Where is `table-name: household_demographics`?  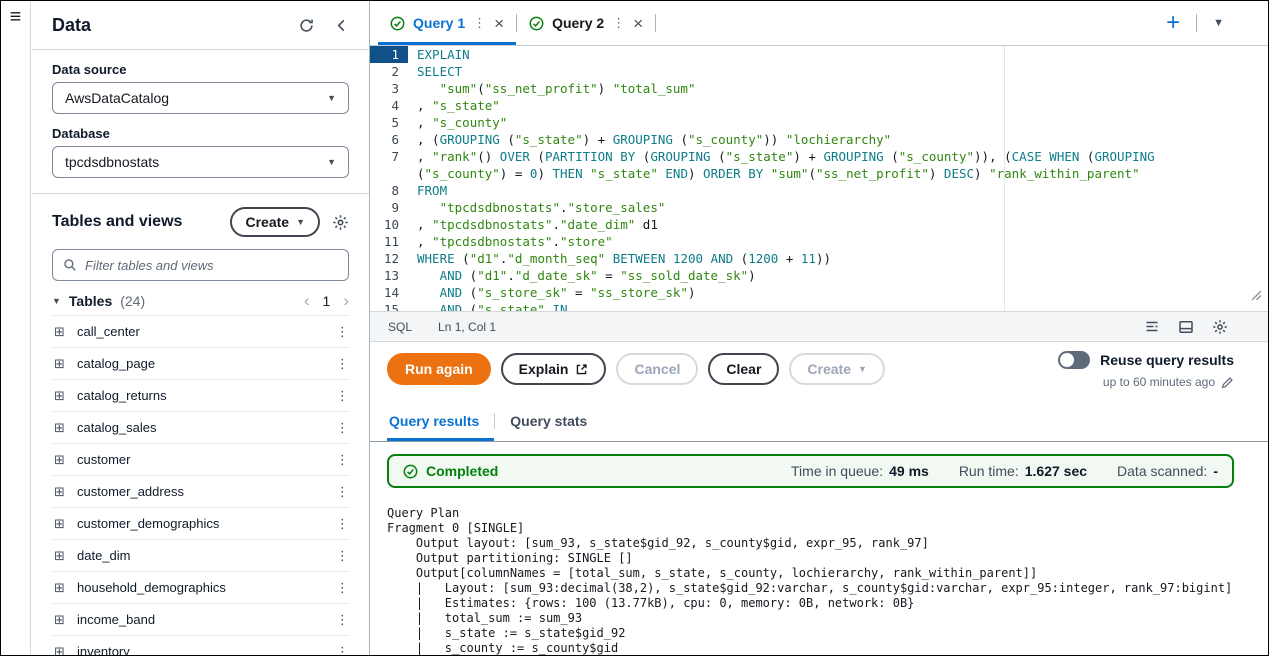 table-name: household_demographics is located at coordinates (201, 587).